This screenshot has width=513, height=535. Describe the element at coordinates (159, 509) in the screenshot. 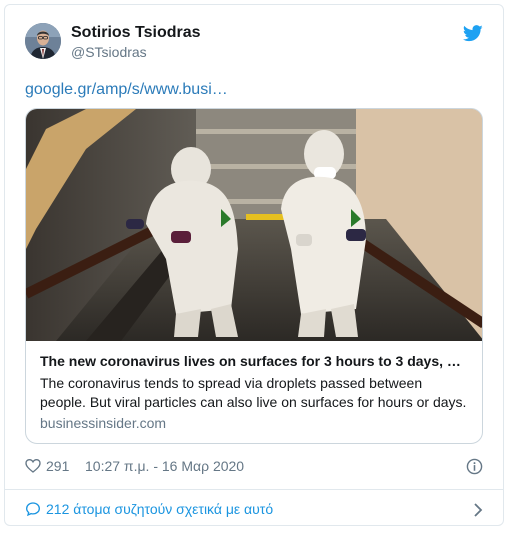

I see `discussion-text: 212 άτομα συζητούν σχετικά με αυτό` at that location.